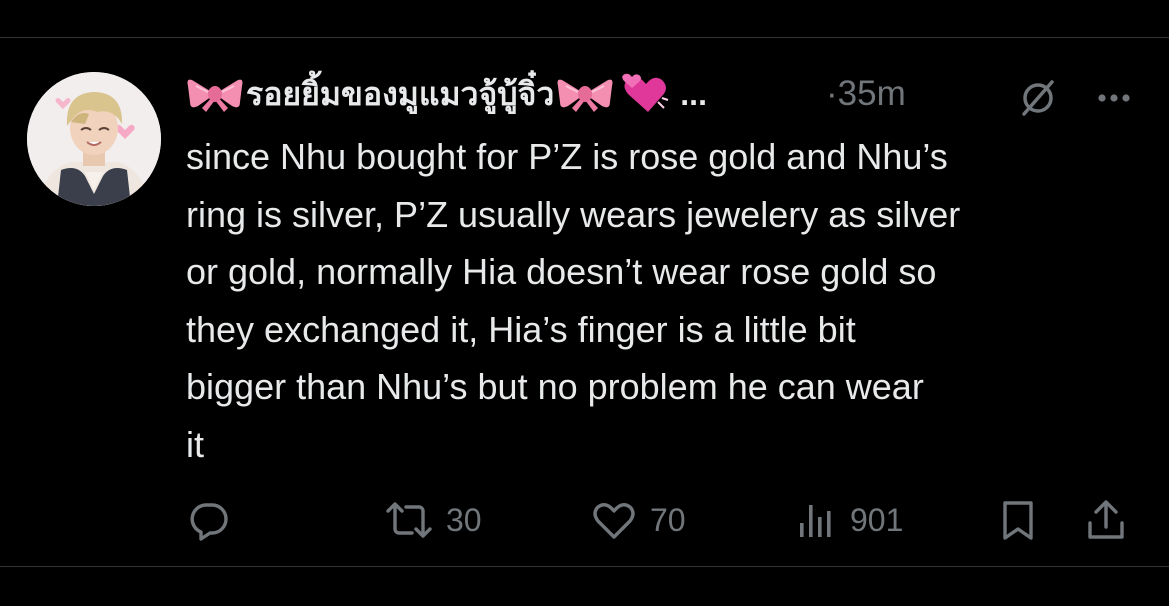 The height and width of the screenshot is (606, 1169). I want to click on views-icon, so click(815, 521).